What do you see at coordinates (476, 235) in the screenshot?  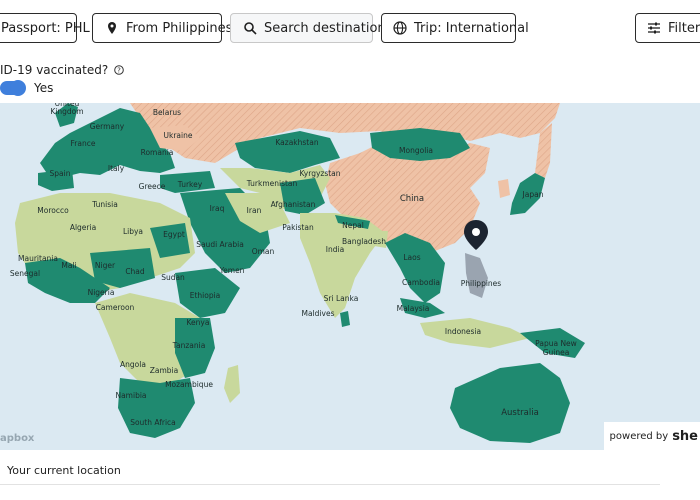 I see `location-pin-marker` at bounding box center [476, 235].